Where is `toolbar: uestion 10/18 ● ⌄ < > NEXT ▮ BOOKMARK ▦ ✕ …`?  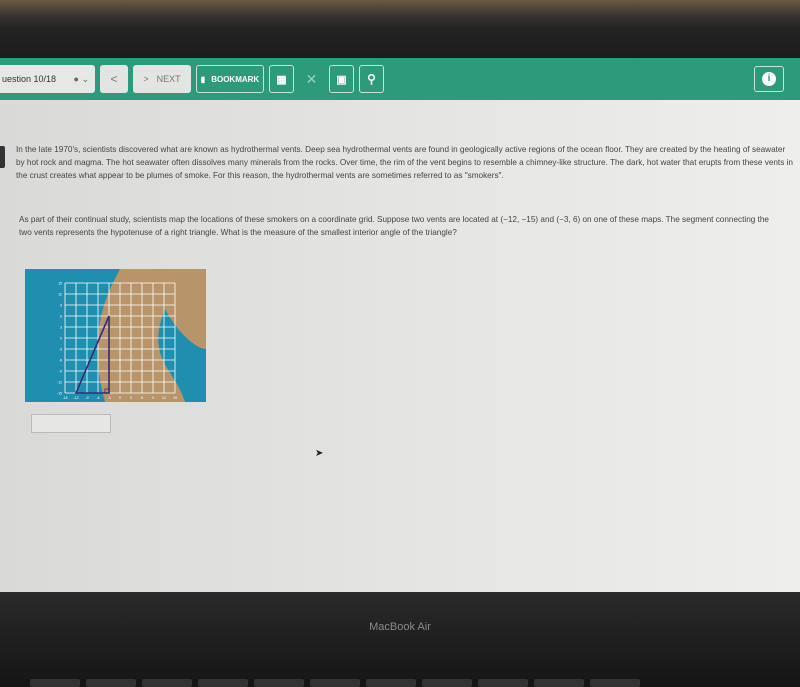 toolbar: uestion 10/18 ● ⌄ < > NEXT ▮ BOOKMARK ▦ ✕ … is located at coordinates (400, 79).